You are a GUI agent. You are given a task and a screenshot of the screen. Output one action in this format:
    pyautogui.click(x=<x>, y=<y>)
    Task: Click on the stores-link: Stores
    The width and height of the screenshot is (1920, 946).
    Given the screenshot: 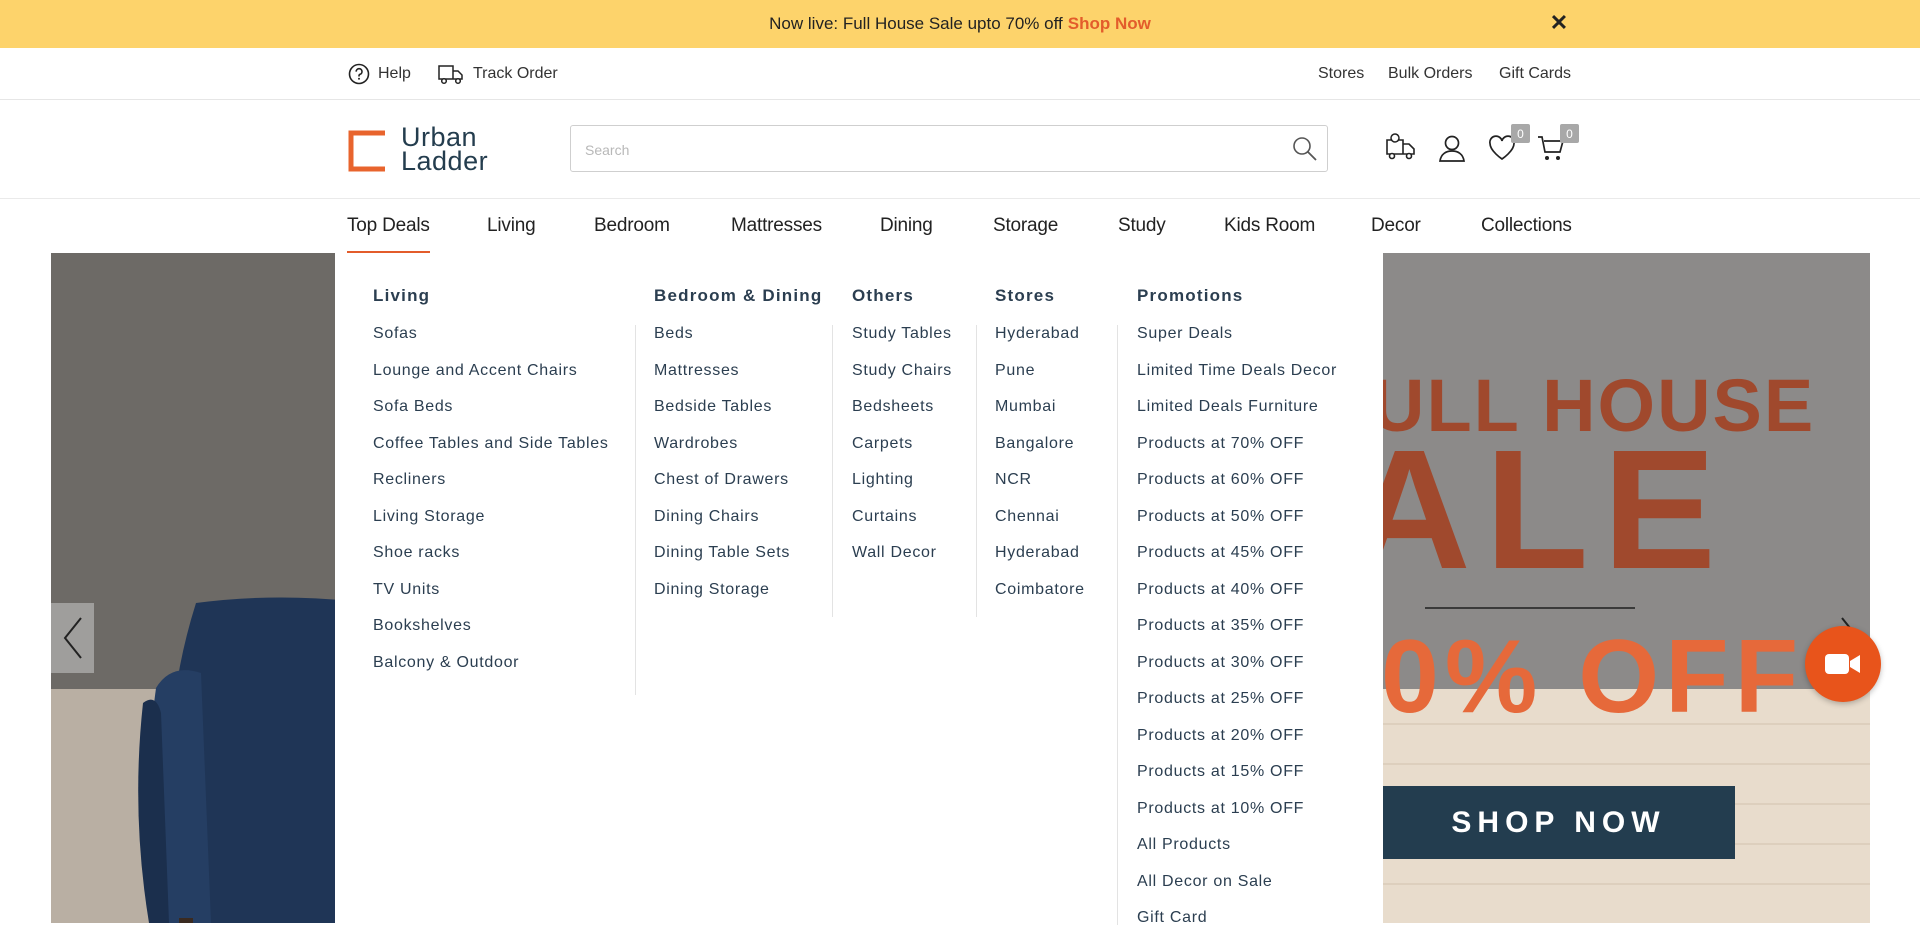 What is the action you would take?
    pyautogui.click(x=1341, y=74)
    